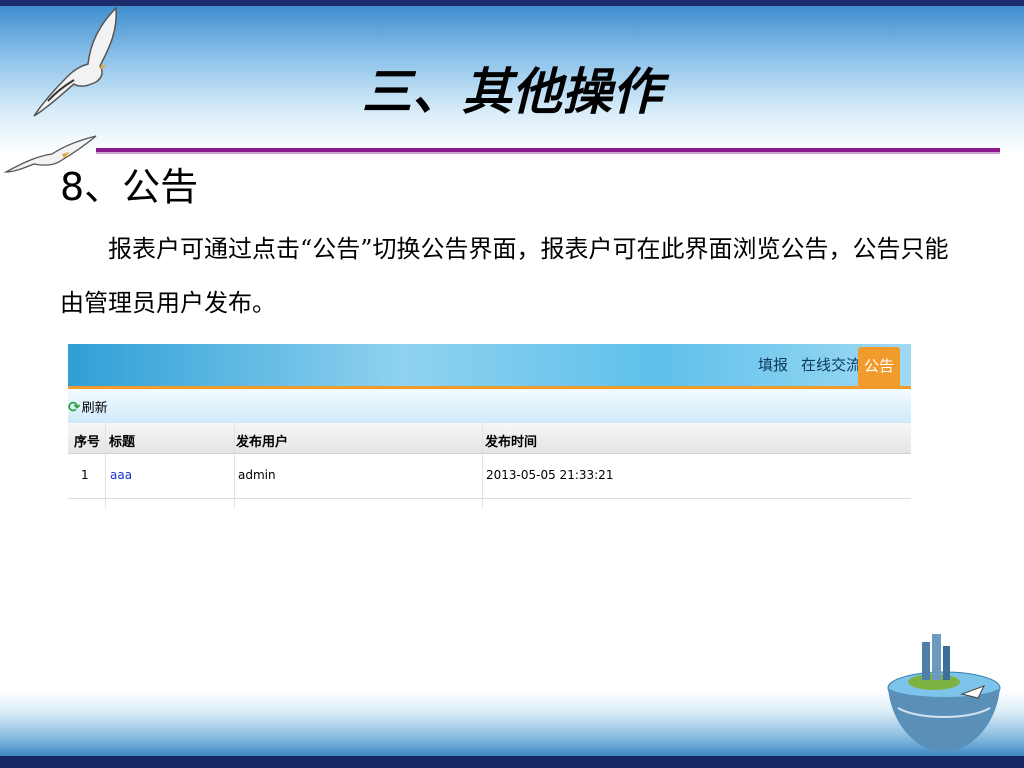 The image size is (1024, 768). Describe the element at coordinates (94, 408) in the screenshot. I see `refresh-label: 刷新` at that location.